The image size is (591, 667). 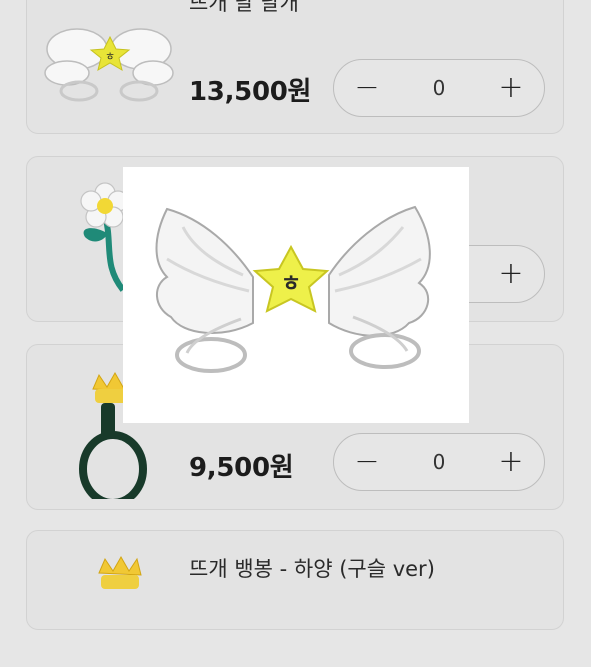 I want to click on product-name: 뜨개 날 날개, so click(x=244, y=7).